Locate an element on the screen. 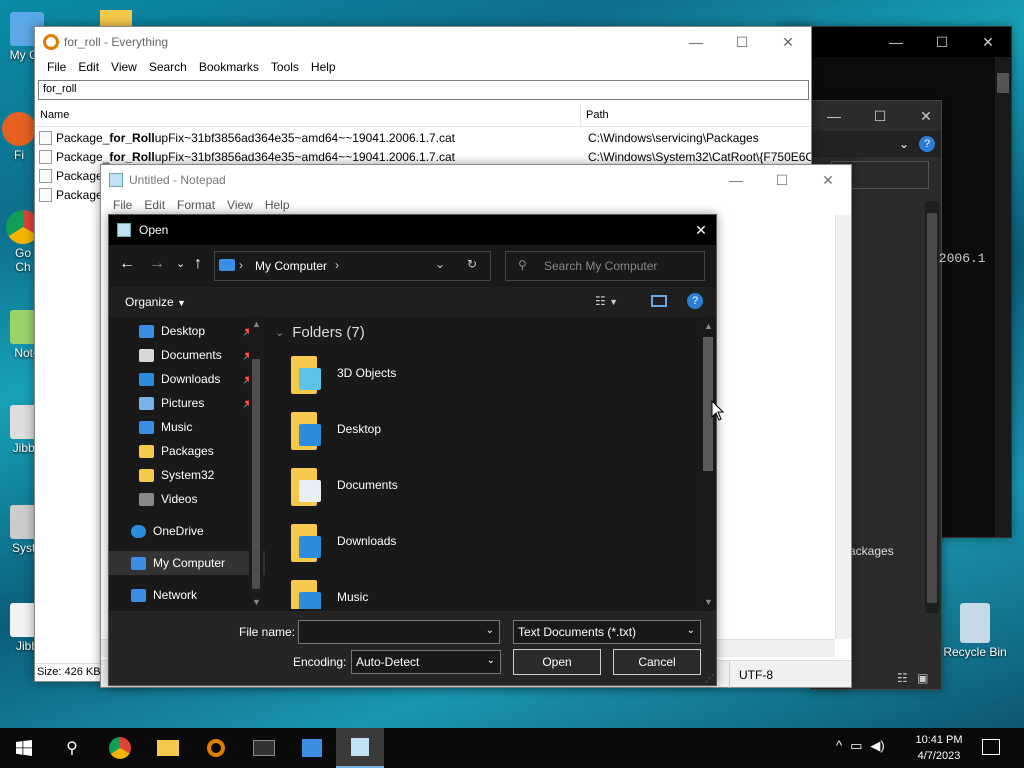 The height and width of the screenshot is (768, 1024). address-bar: › My Computer › ⌄ ↻ is located at coordinates (352, 266).